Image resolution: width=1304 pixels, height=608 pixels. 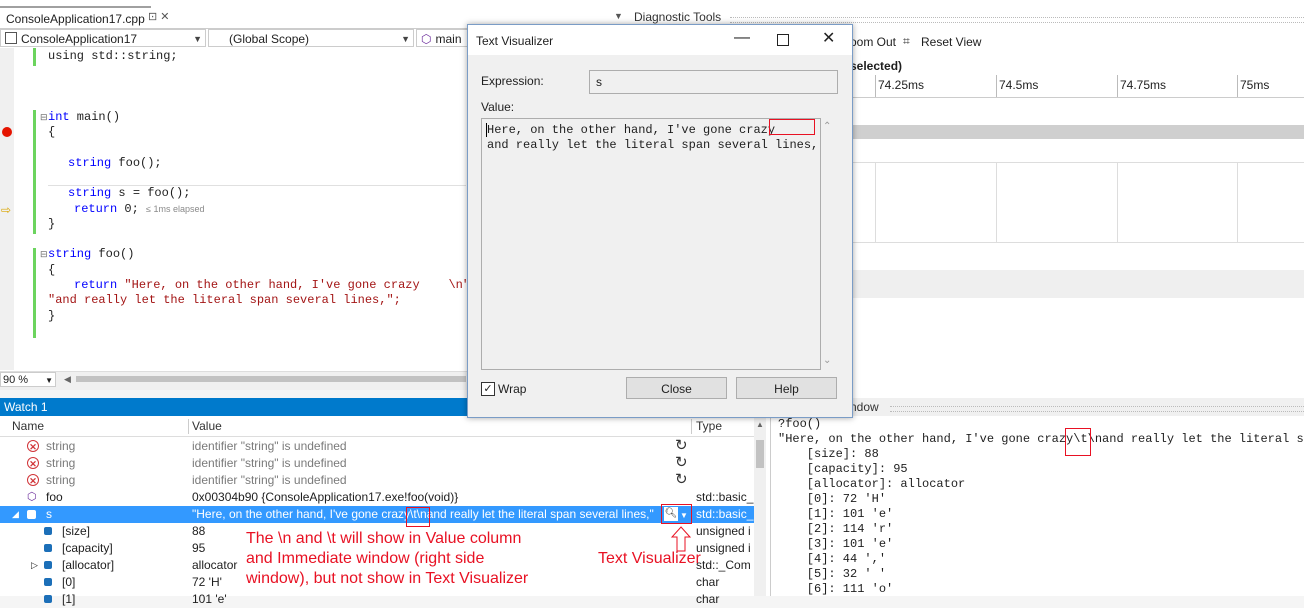 What do you see at coordinates (88, 565) in the screenshot?
I see `watch-row-name: [allocator]` at bounding box center [88, 565].